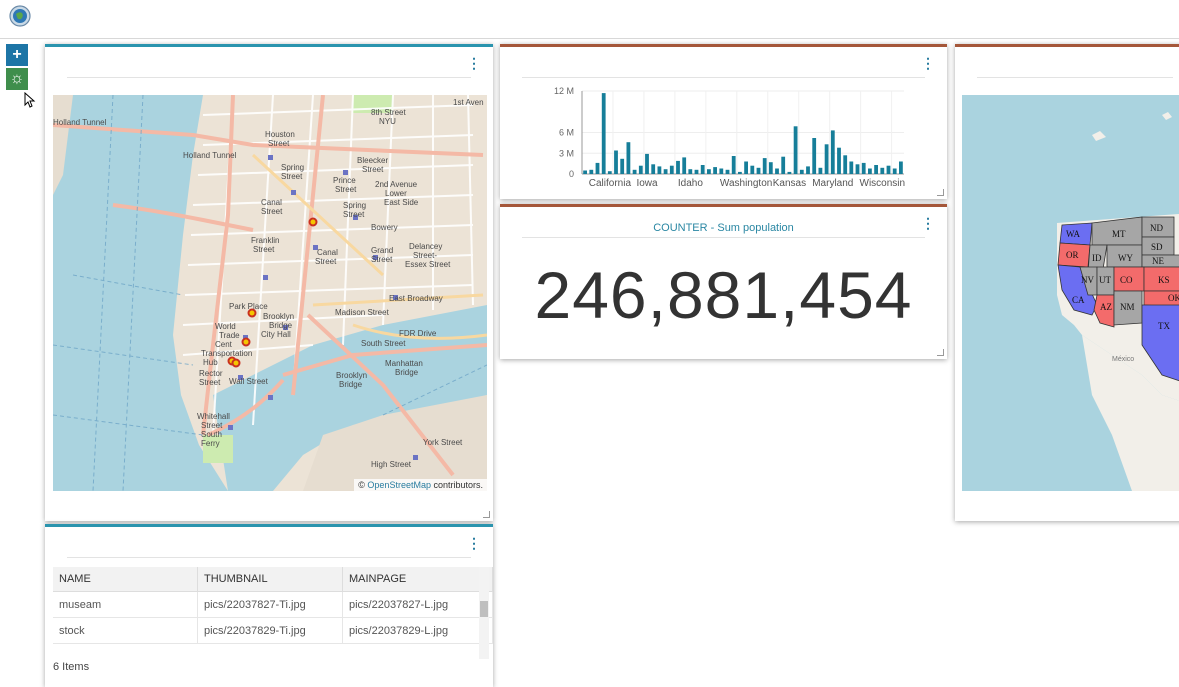  I want to click on state-label-sd: SD, so click(1157, 247).